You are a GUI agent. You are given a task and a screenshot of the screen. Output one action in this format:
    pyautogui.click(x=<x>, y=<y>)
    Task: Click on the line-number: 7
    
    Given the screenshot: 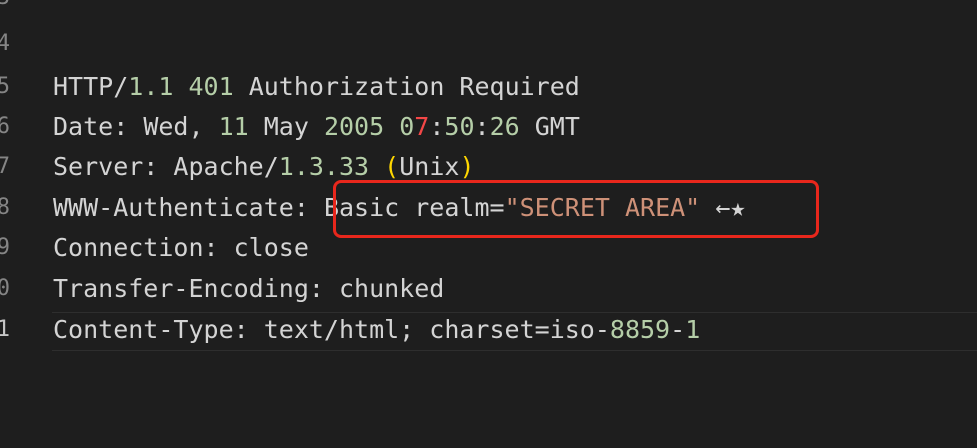 What is the action you would take?
    pyautogui.click(x=5, y=166)
    